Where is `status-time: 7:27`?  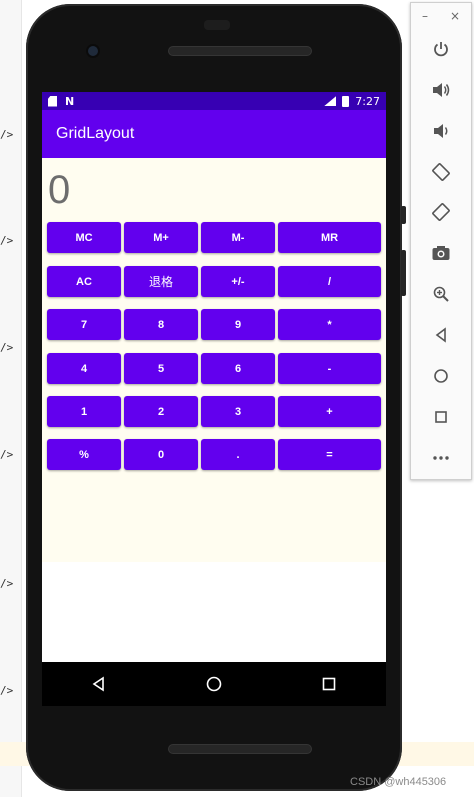
status-time: 7:27 is located at coordinates (367, 101).